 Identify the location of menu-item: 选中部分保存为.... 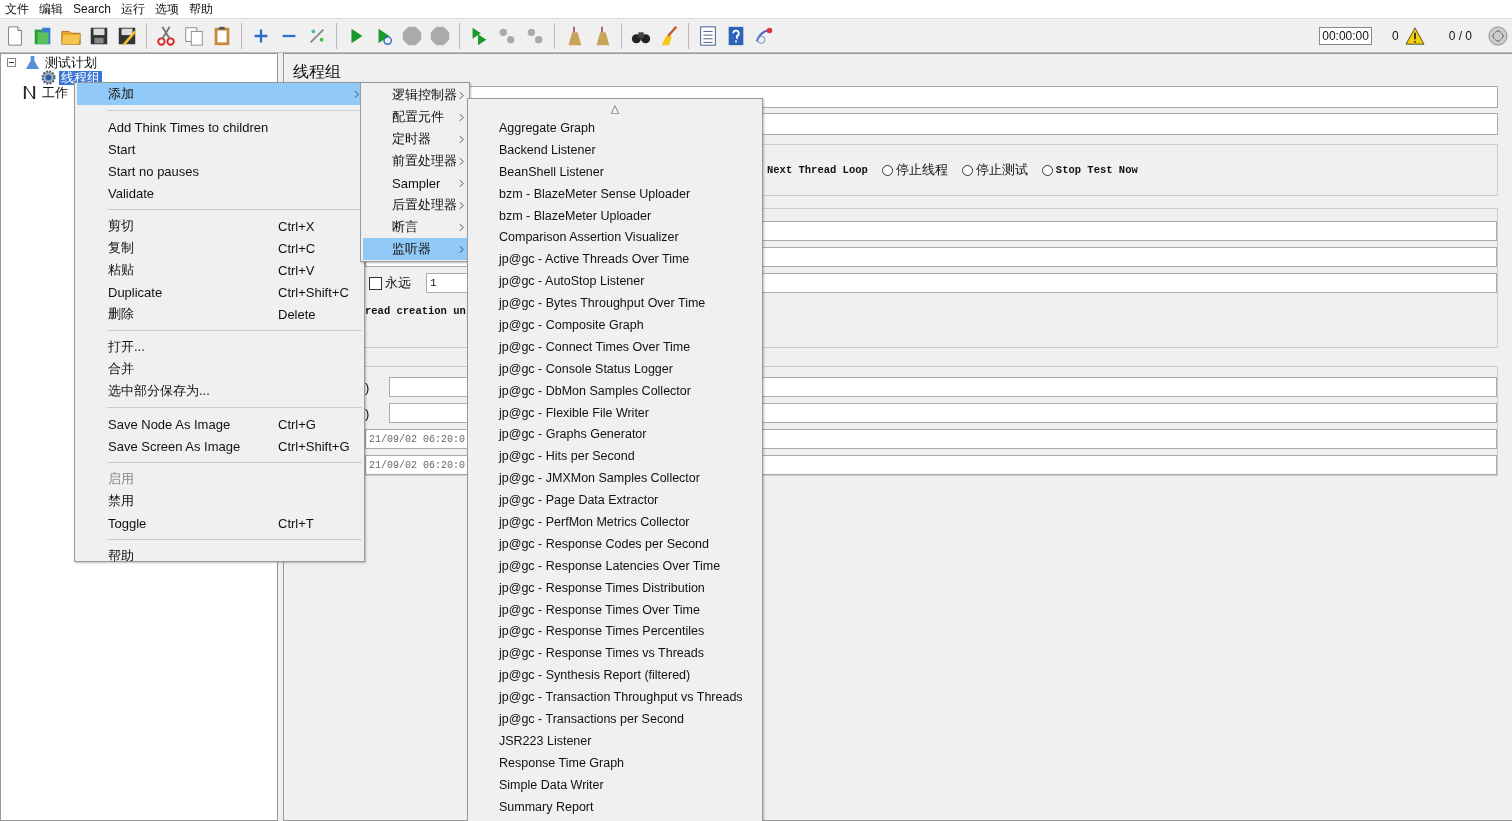
(219, 391).